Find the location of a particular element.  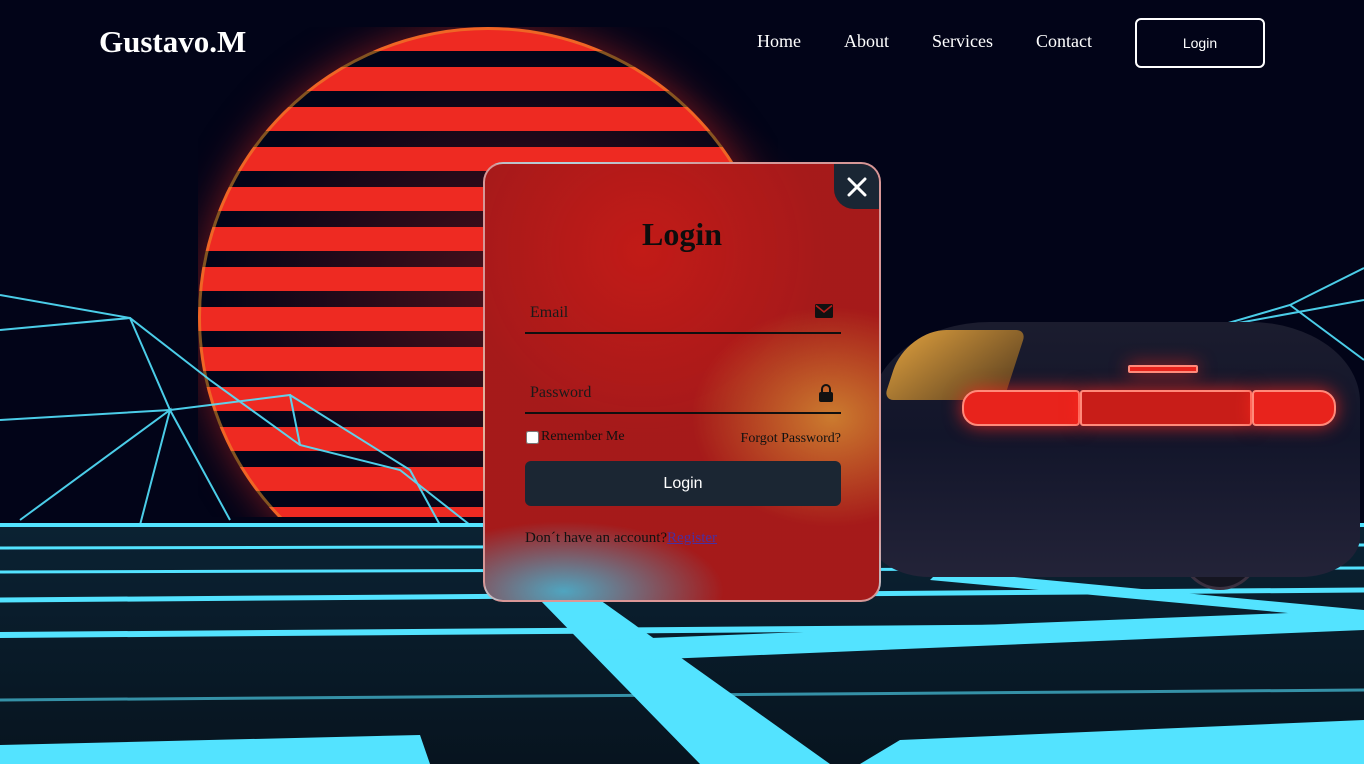

nav-about: About is located at coordinates (866, 41).